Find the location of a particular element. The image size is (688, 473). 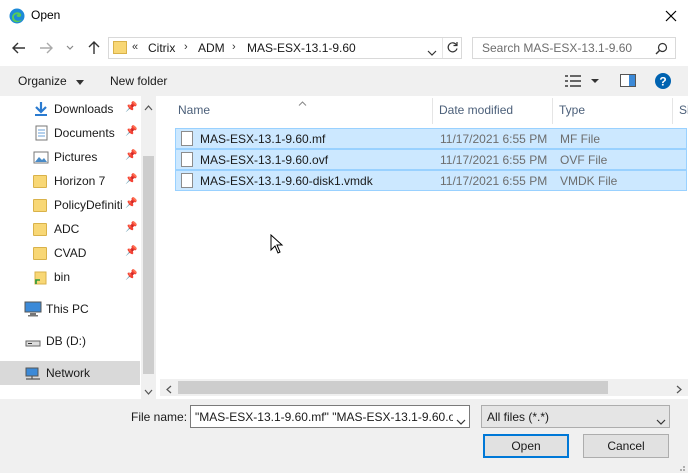

column-header-date-modified: Date modified is located at coordinates (476, 110).